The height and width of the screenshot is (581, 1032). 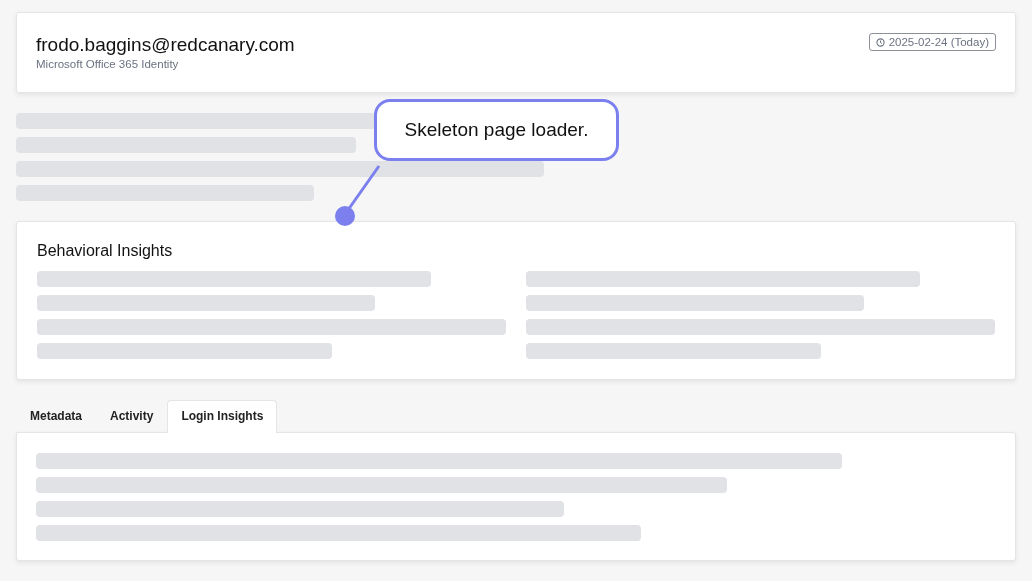 I want to click on tab: Login Insights, so click(x=222, y=416).